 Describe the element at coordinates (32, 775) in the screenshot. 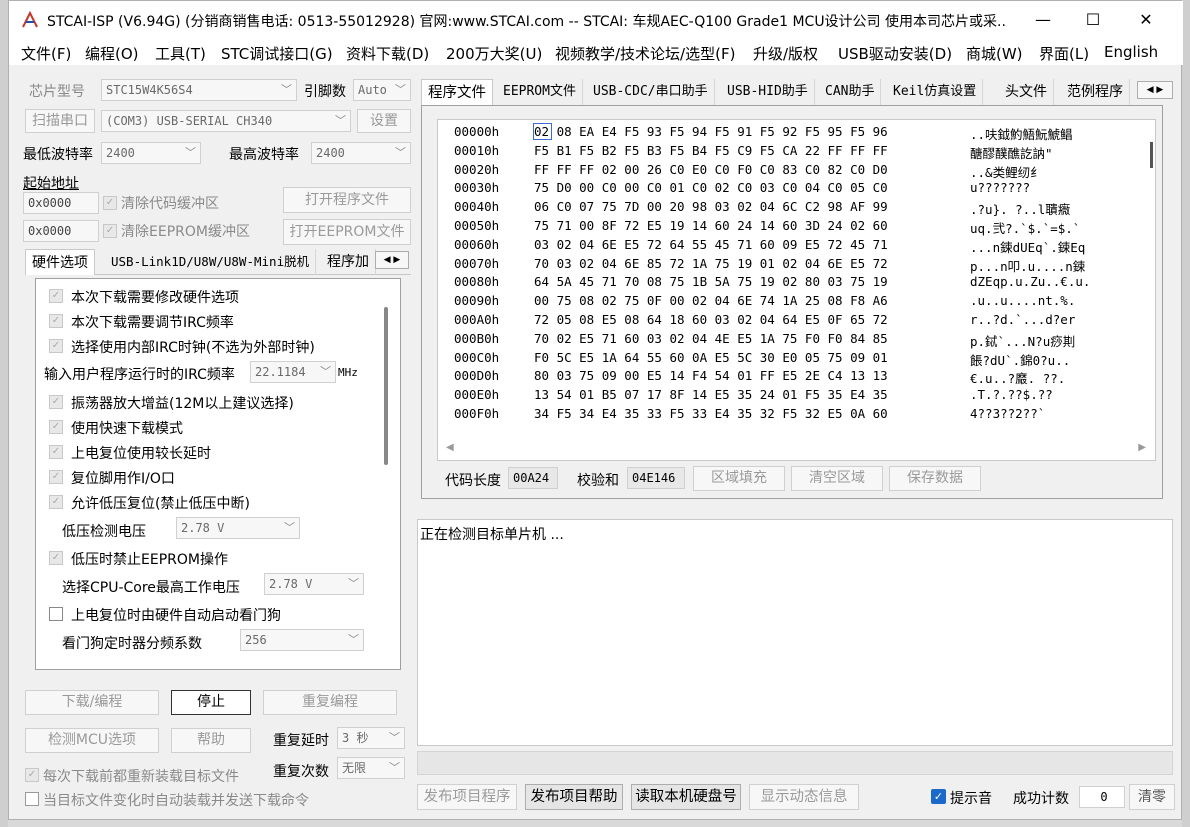

I see `reload-before-download-checkbox: ✓` at that location.